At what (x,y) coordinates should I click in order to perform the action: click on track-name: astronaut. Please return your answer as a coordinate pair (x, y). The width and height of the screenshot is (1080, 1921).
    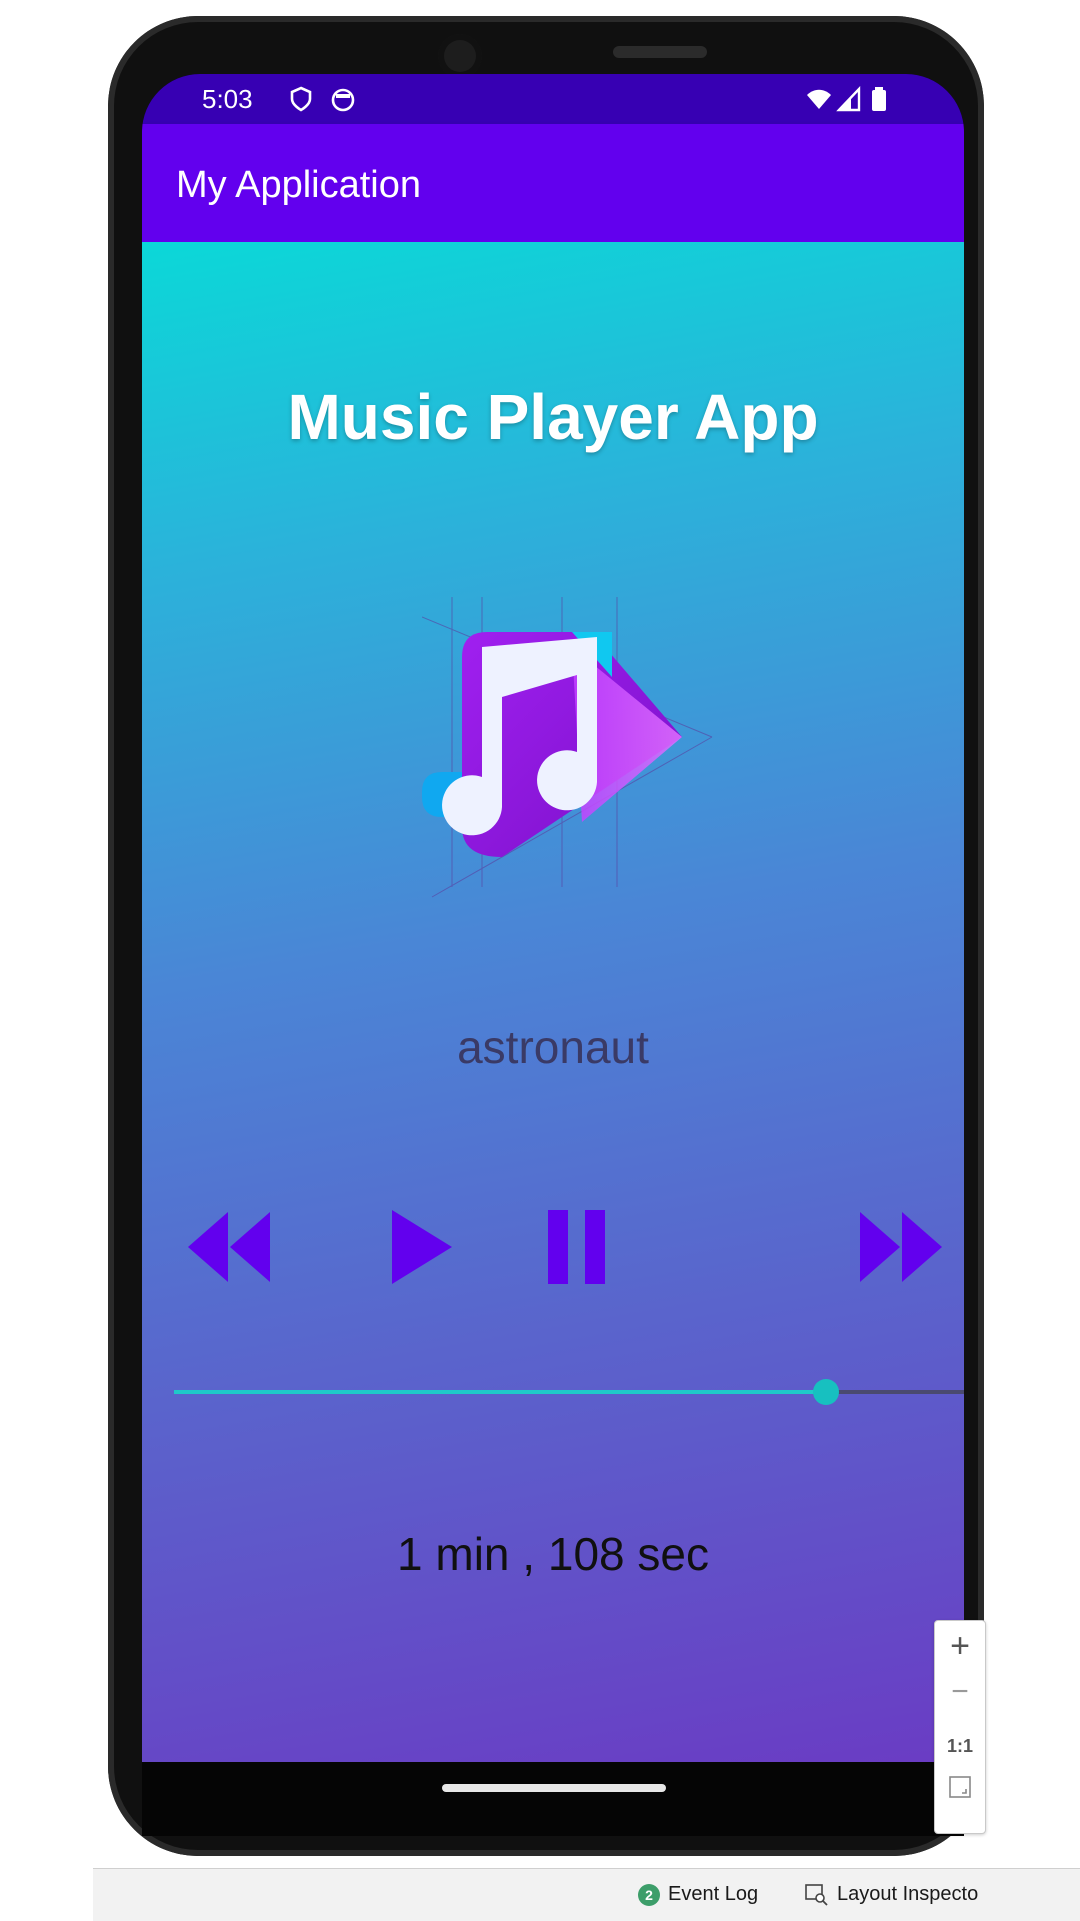
    Looking at the image, I should click on (553, 1047).